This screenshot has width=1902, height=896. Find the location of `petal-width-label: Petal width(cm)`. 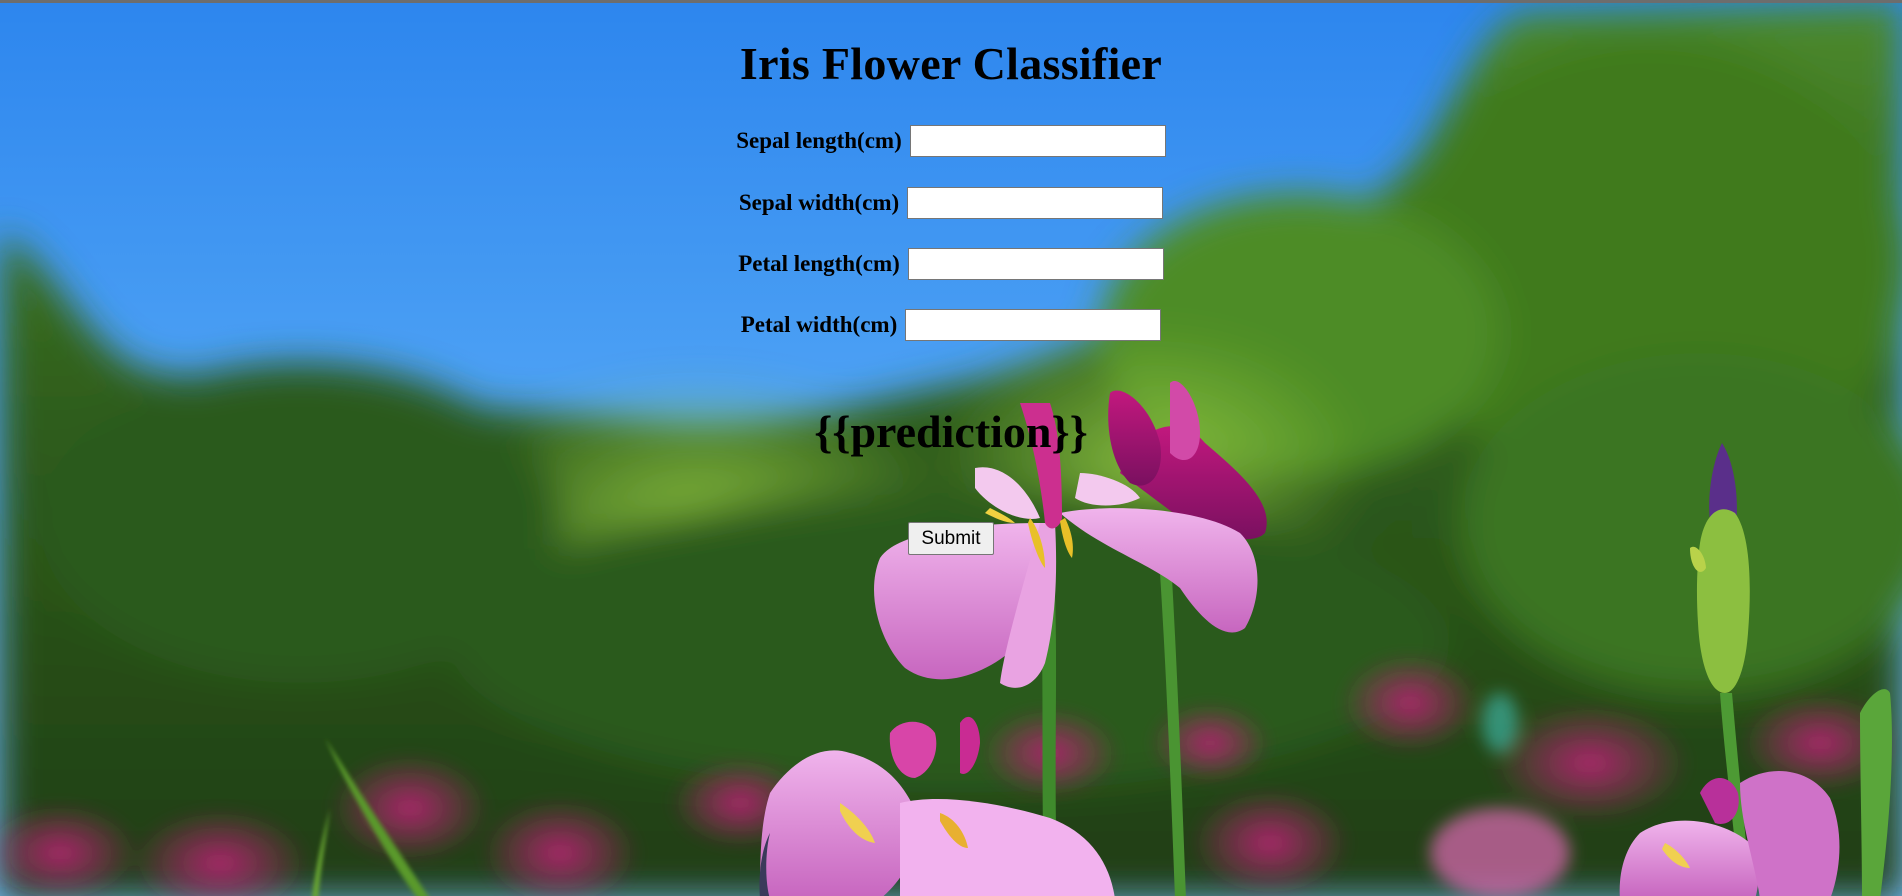

petal-width-label: Petal width(cm) is located at coordinates (819, 324).